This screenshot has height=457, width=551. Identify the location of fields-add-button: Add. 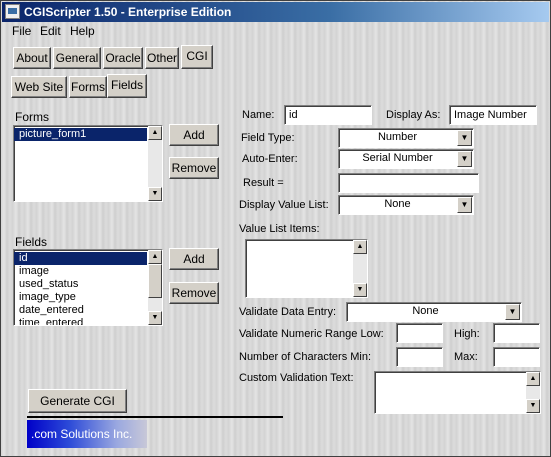
(194, 259).